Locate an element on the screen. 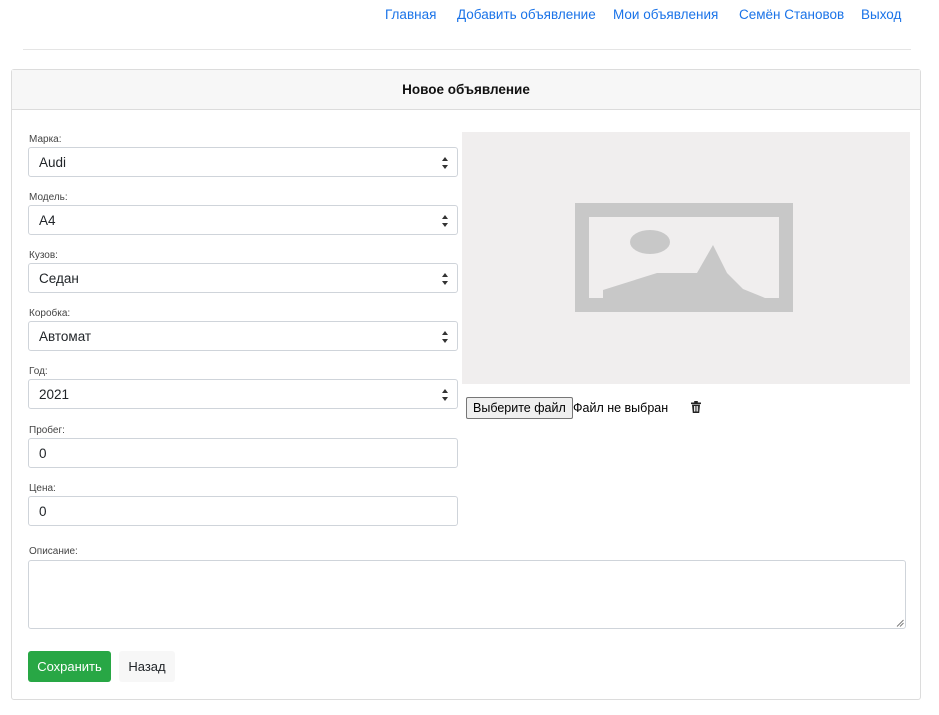 The image size is (939, 715). gearbox-select: Автомат is located at coordinates (243, 336).